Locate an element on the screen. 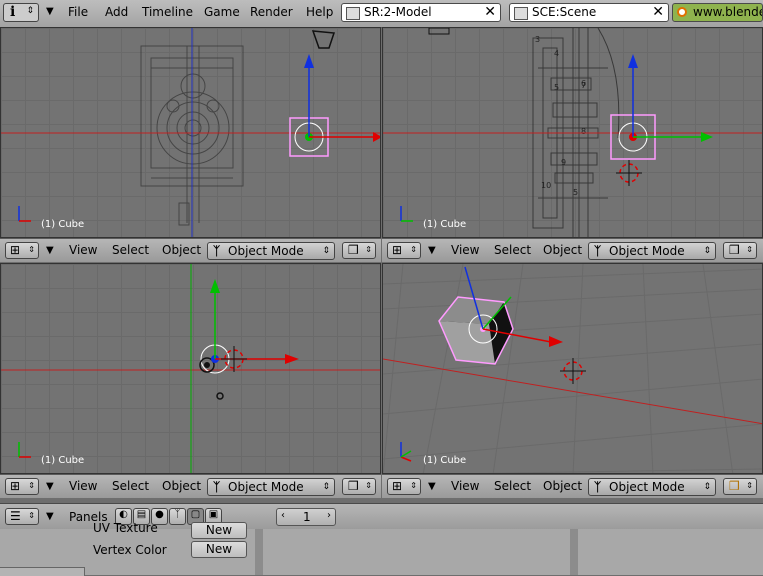 Image resolution: width=763 pixels, height=576 pixels. svg-text: 8 is located at coordinates (583, 131).